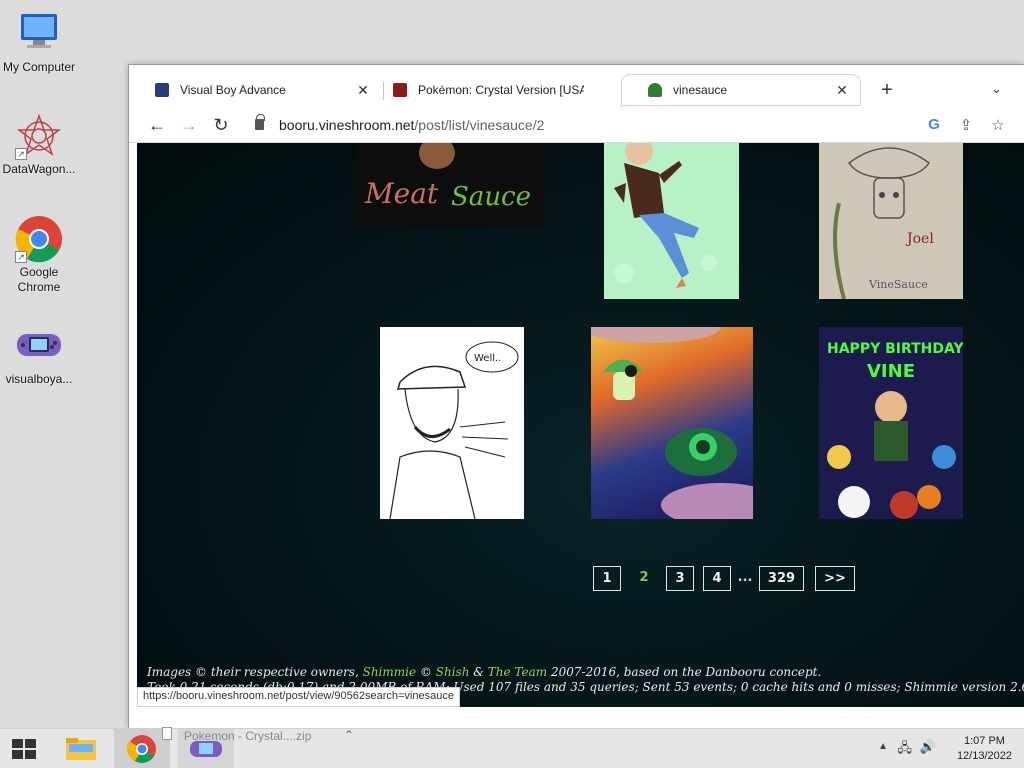 This screenshot has width=1024, height=768. I want to click on windows-logo-icon, so click(24, 749).